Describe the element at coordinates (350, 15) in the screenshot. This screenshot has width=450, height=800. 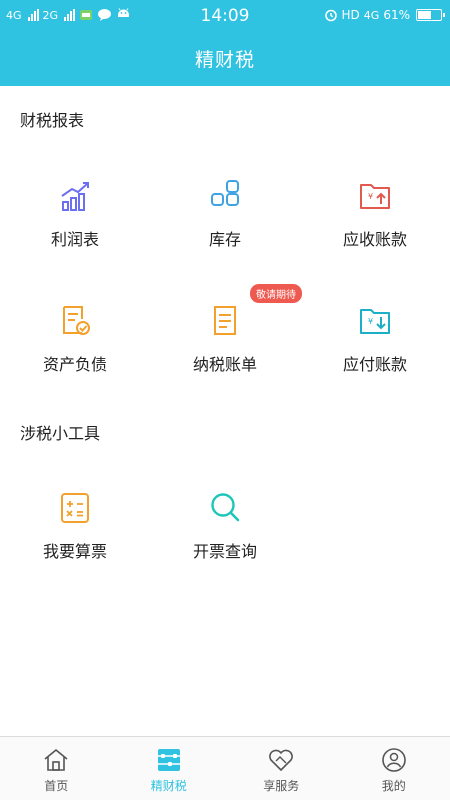
I see `hd-label: HD` at that location.